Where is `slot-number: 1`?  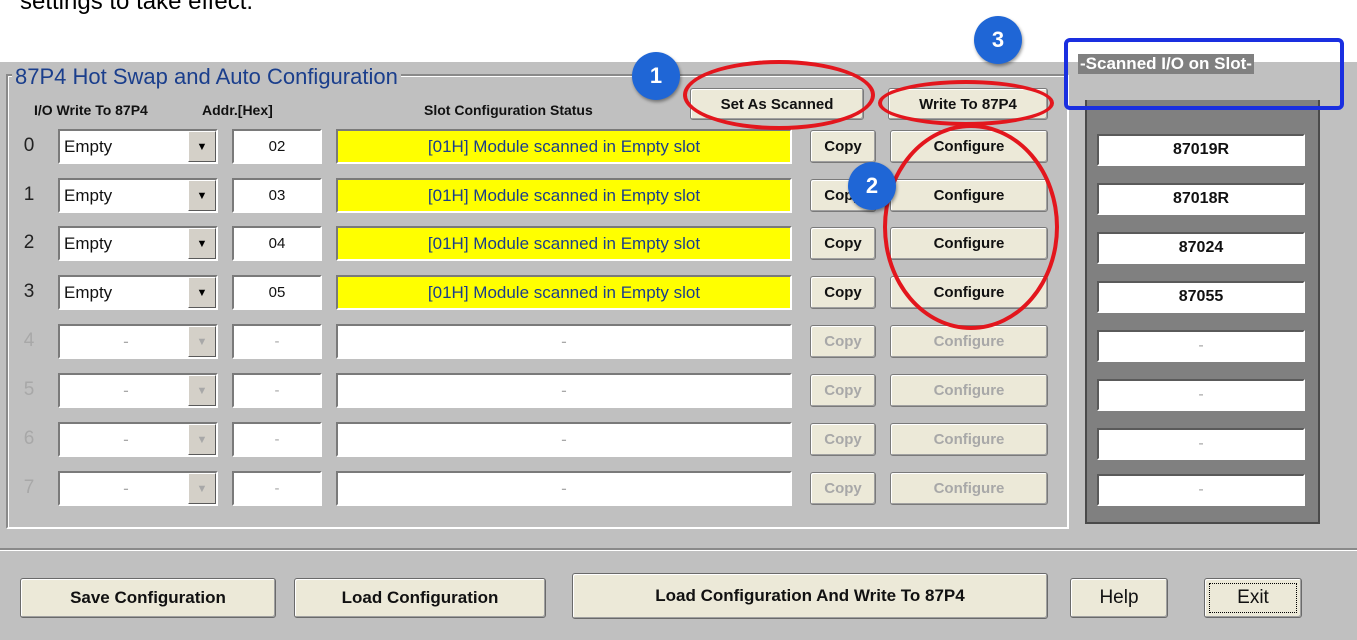
slot-number: 1 is located at coordinates (29, 194).